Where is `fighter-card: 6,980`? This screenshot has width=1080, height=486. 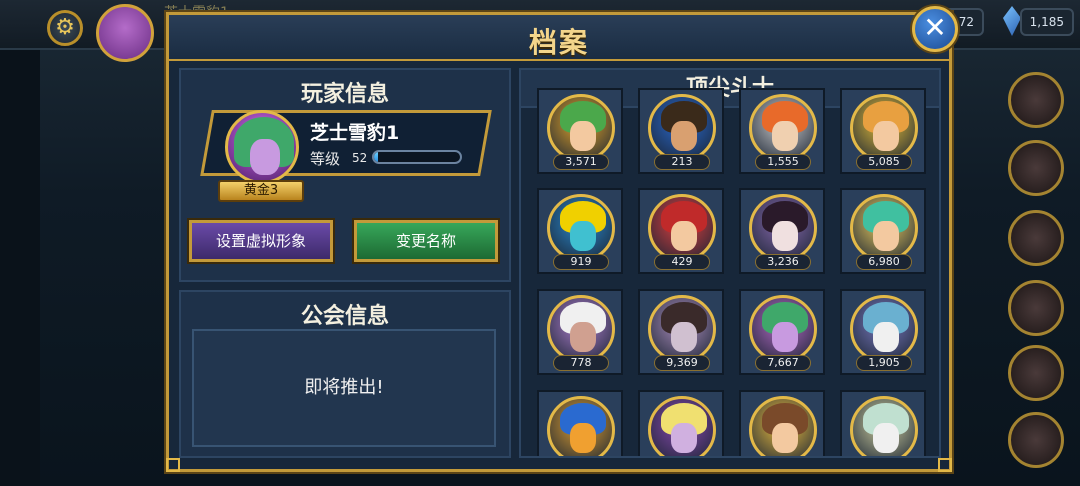
fighter-card: 6,980 is located at coordinates (883, 231).